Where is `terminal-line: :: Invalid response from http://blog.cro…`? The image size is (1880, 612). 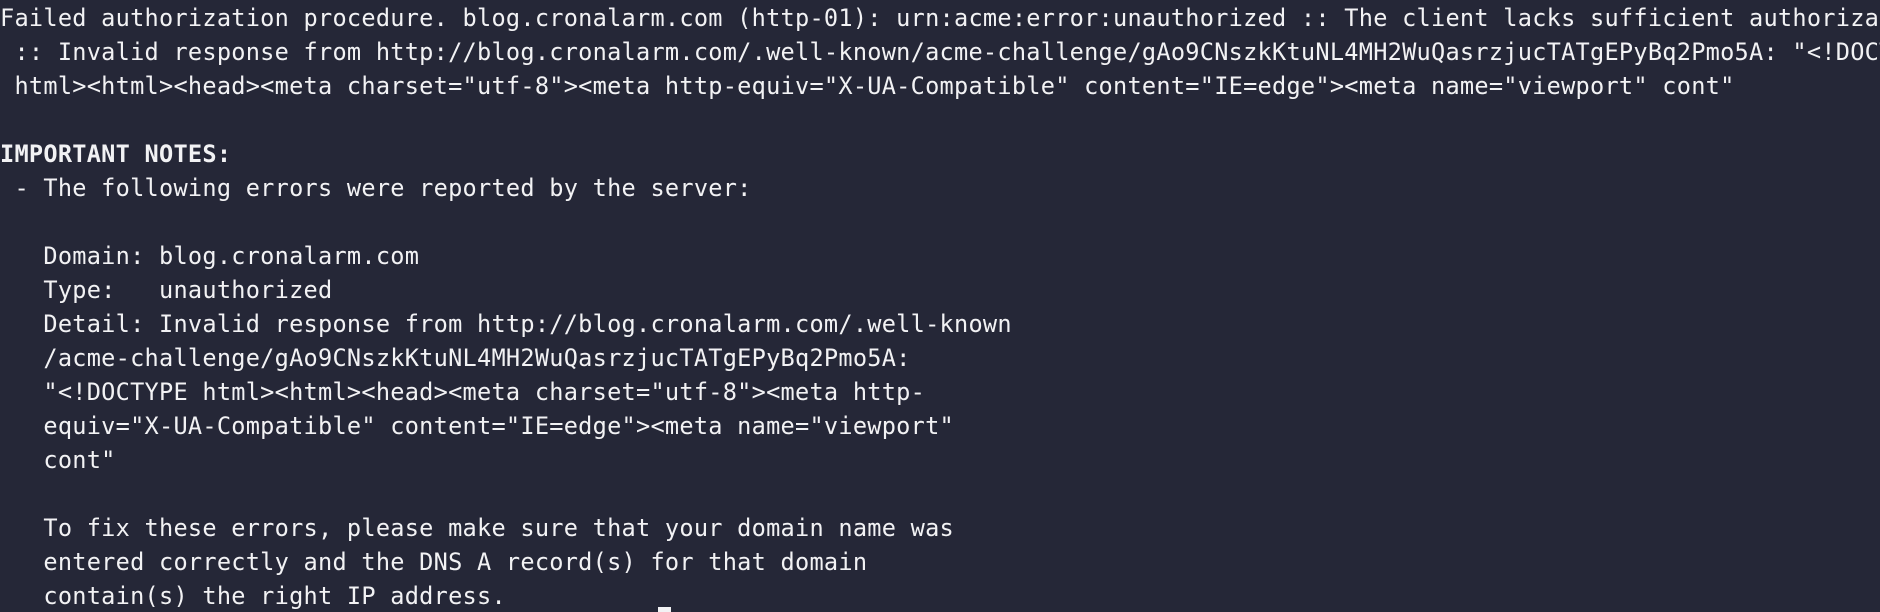 terminal-line: :: Invalid response from http://blog.cro… is located at coordinates (940, 52).